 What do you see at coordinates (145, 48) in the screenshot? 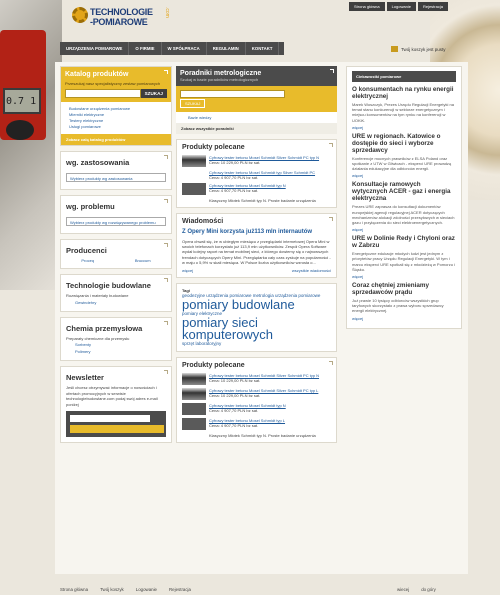
I see `nav-item-o-firmie: O FIRMIE` at bounding box center [145, 48].